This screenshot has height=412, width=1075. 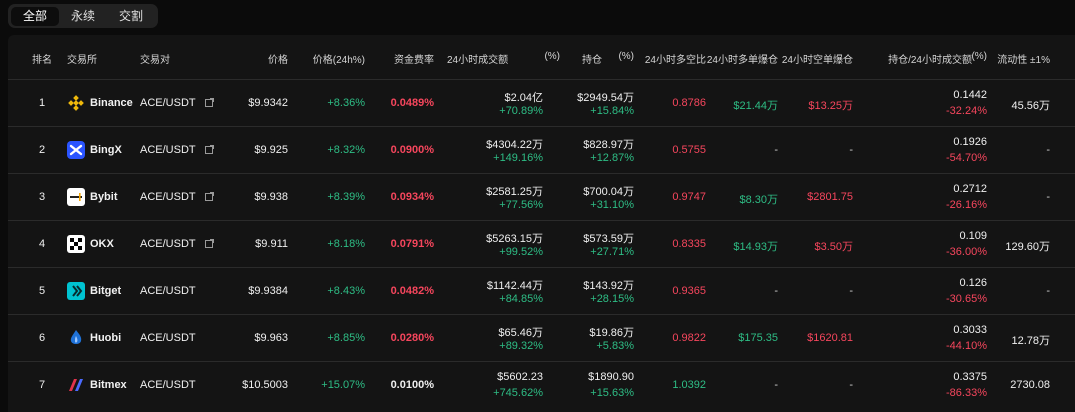 What do you see at coordinates (626, 56) in the screenshot?
I see `header-oi-pct: (%)` at bounding box center [626, 56].